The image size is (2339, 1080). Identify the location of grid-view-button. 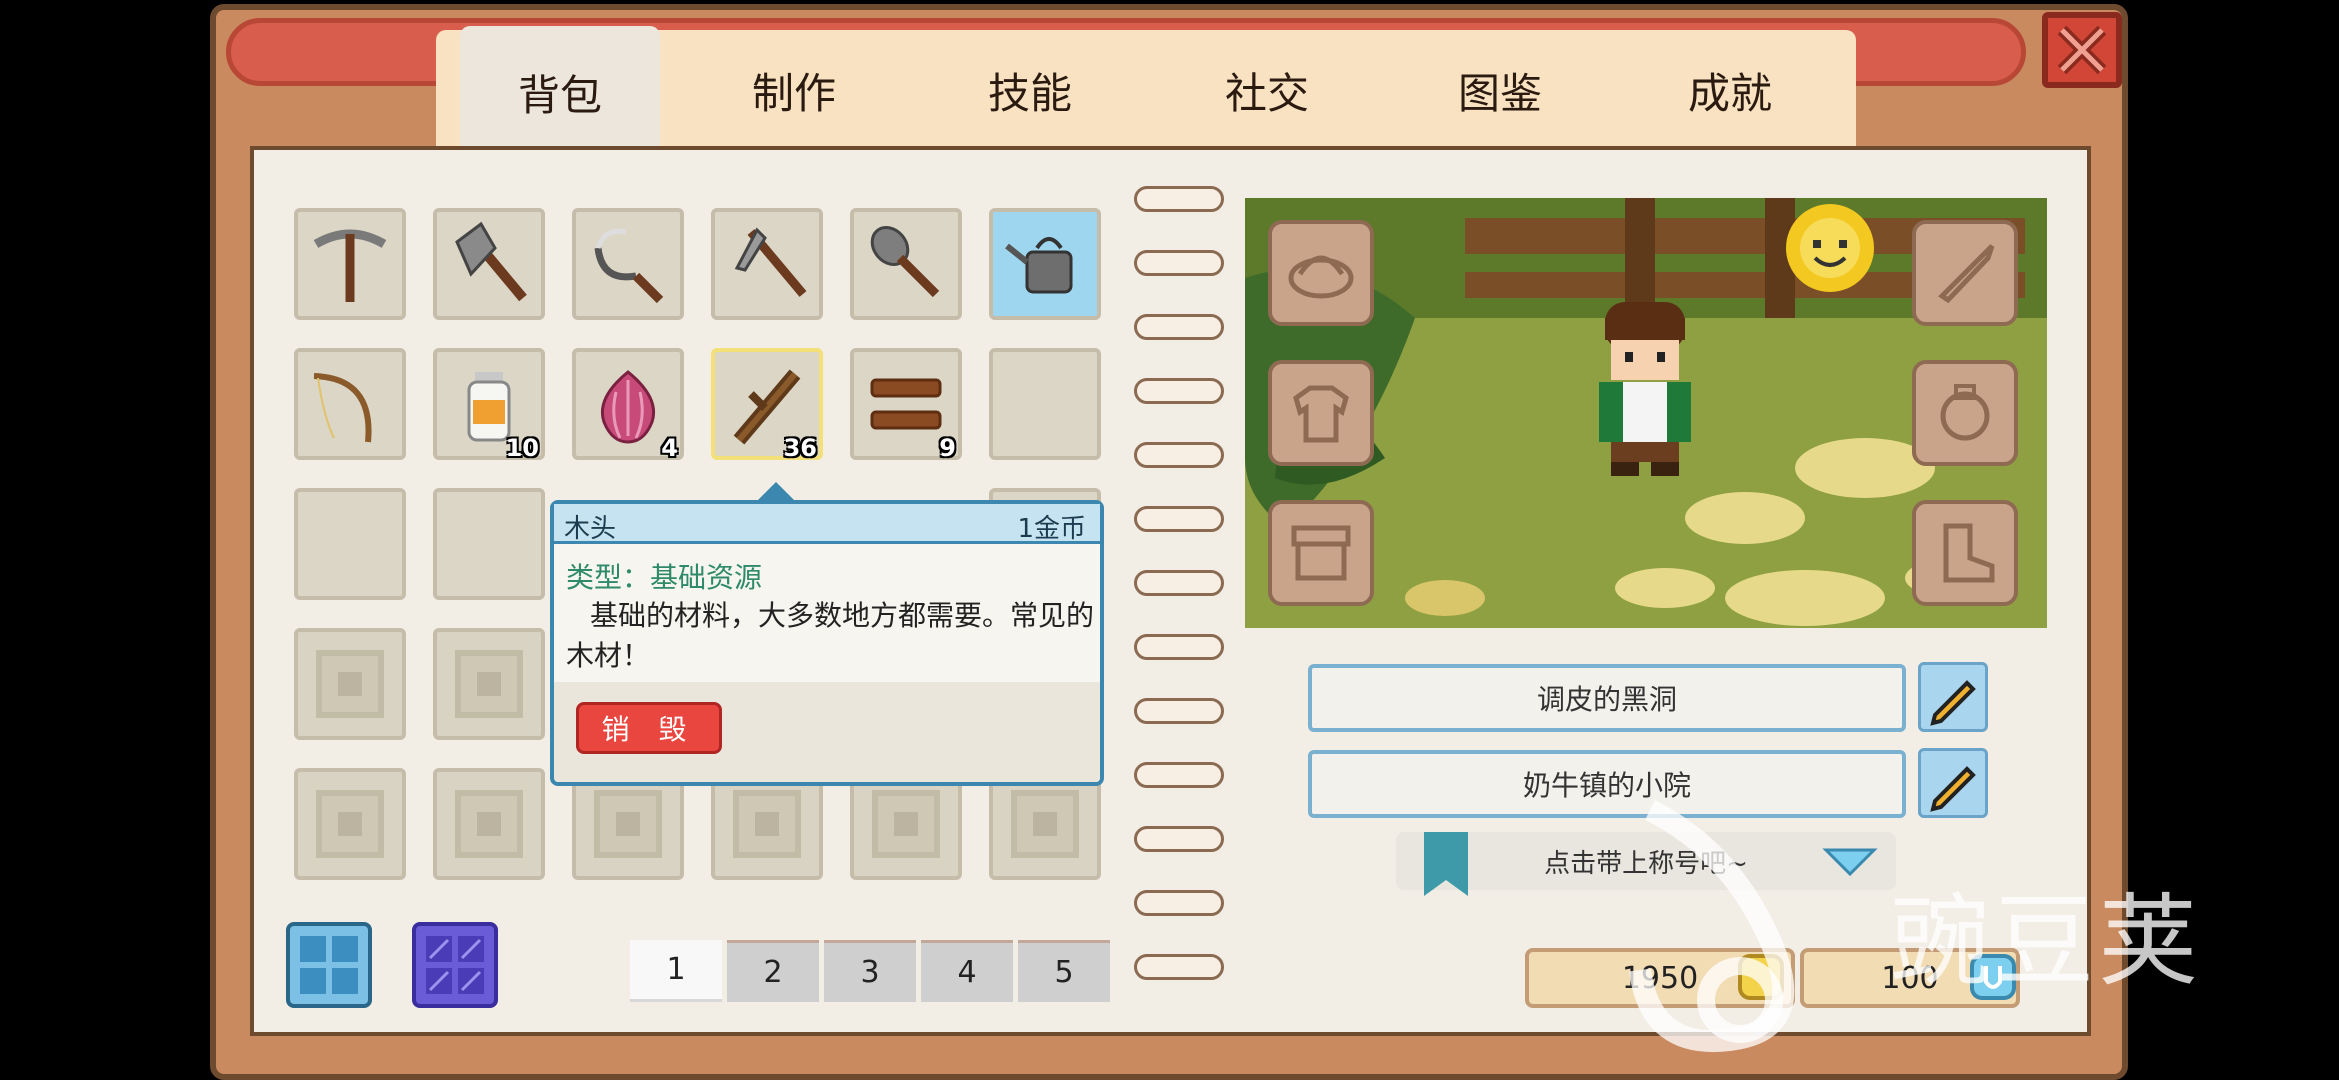
(329, 965).